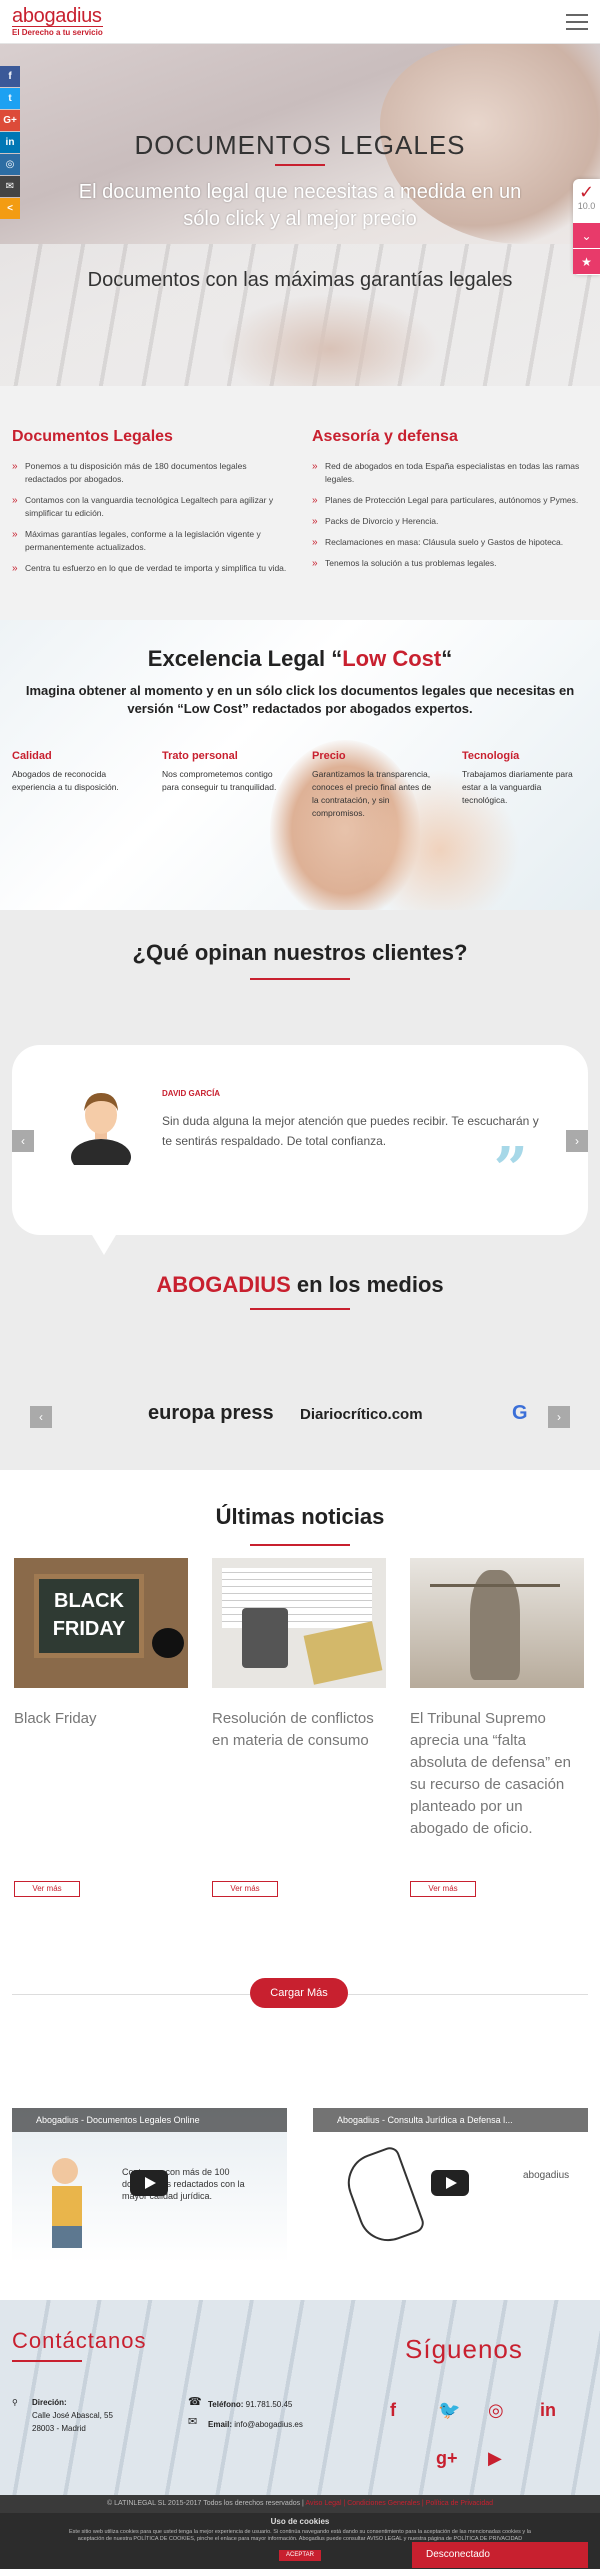  Describe the element at coordinates (464, 2349) in the screenshot. I see `follow-title: Síguenos` at that location.